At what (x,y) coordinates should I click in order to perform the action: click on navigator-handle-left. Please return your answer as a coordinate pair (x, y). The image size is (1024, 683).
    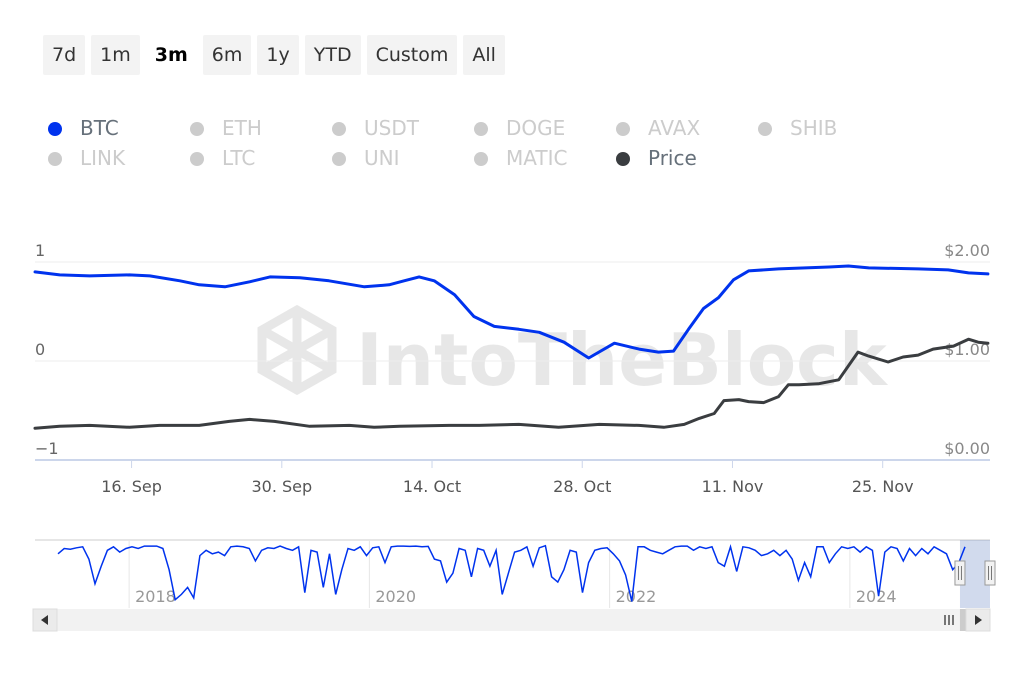
    Looking at the image, I should click on (960, 573).